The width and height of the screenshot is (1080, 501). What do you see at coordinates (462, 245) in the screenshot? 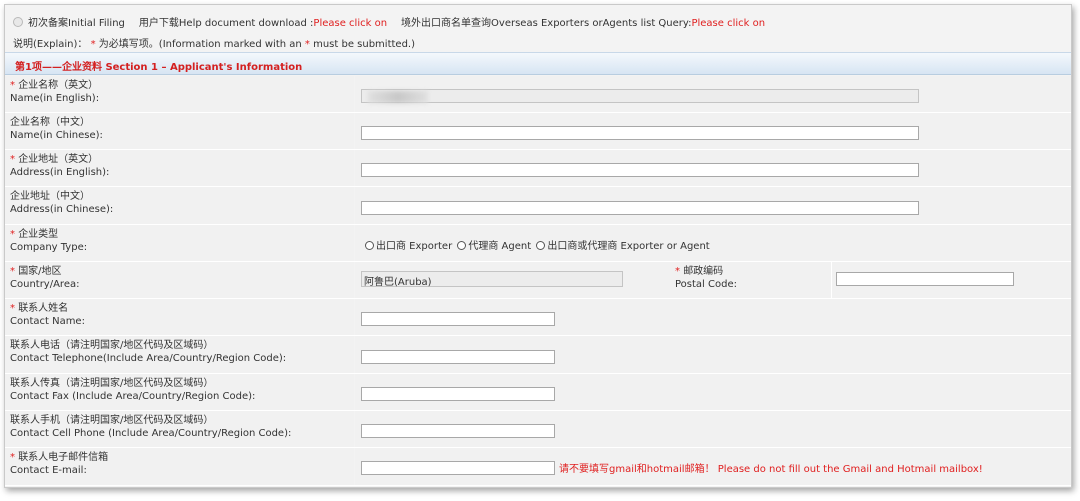
I see `radio-agent` at bounding box center [462, 245].